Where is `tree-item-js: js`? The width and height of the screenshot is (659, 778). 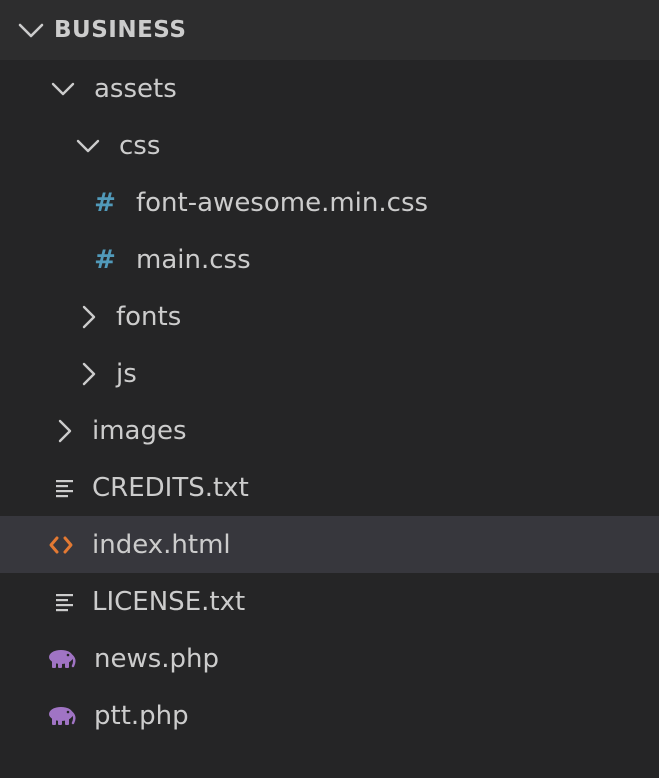
tree-item-js: js is located at coordinates (329, 373).